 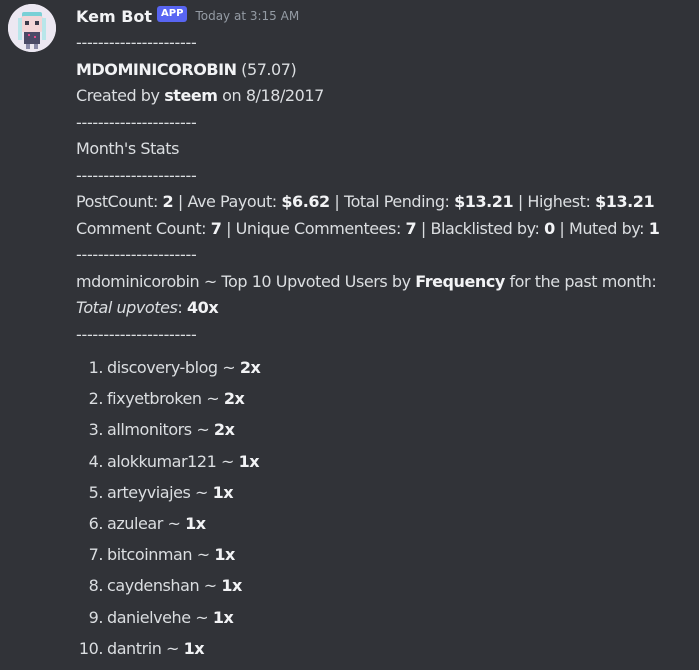 What do you see at coordinates (118, 95) in the screenshot?
I see `created-by-prefix: Created by` at bounding box center [118, 95].